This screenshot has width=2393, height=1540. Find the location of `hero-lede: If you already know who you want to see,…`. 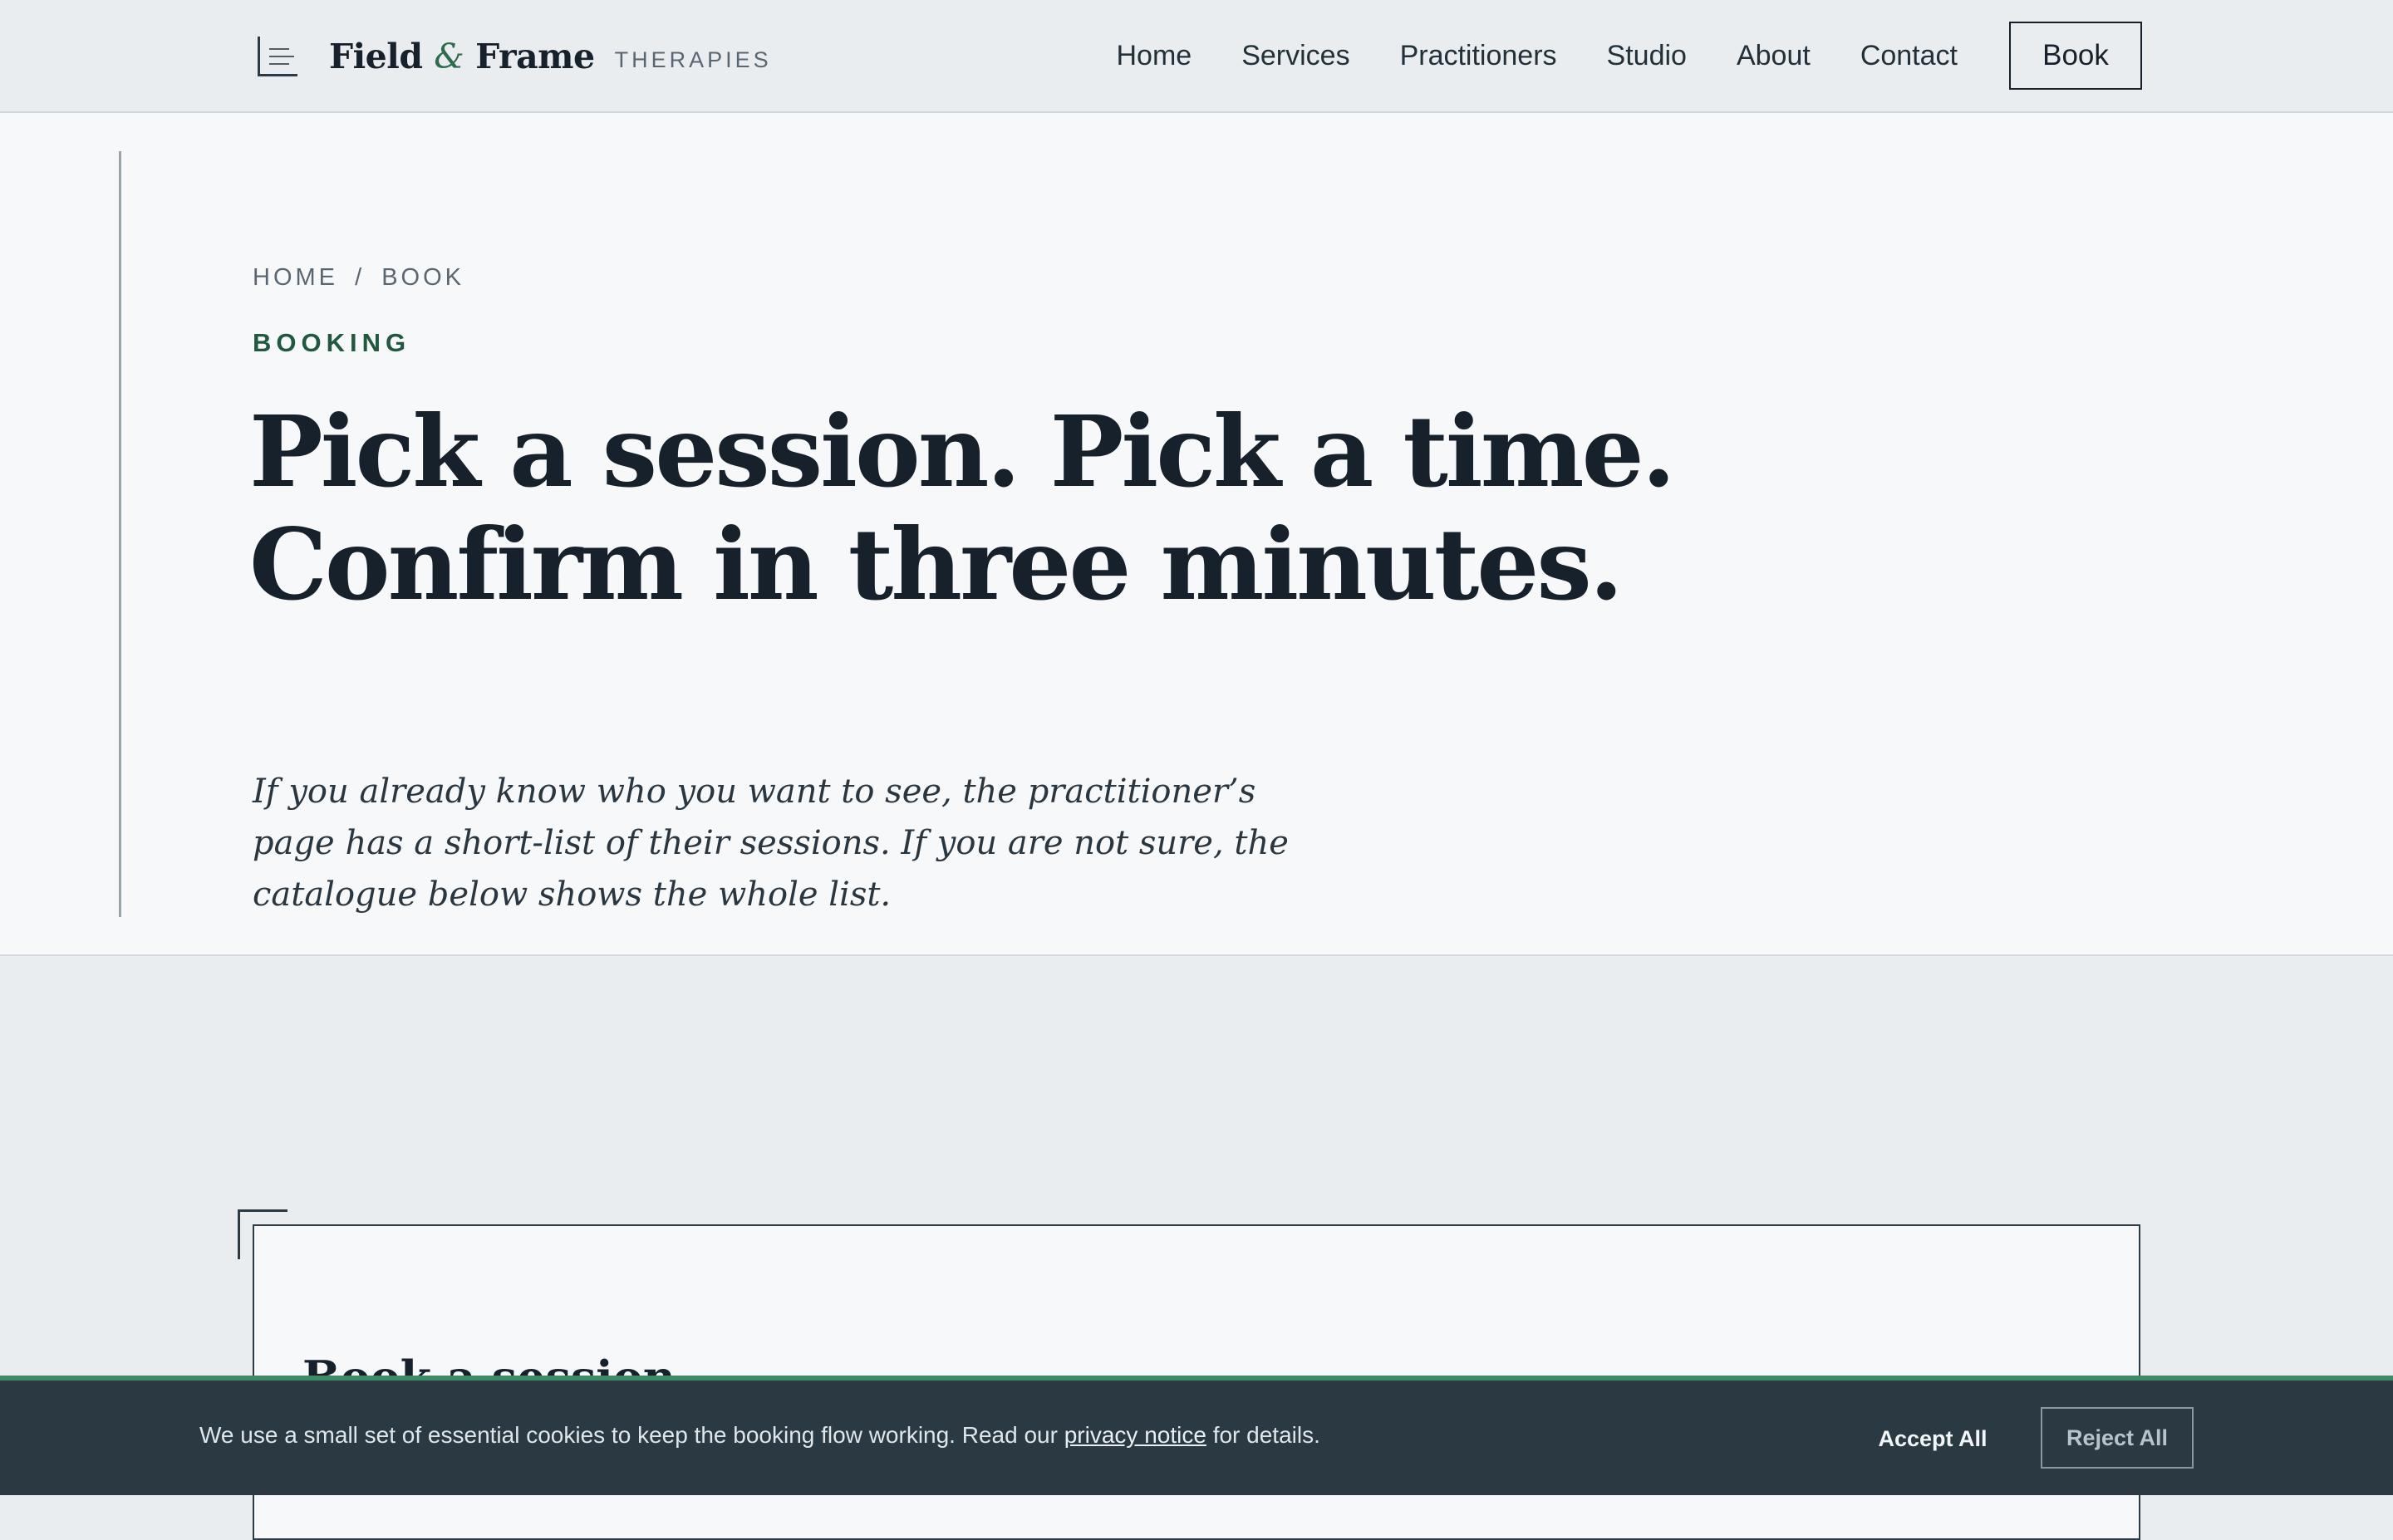

hero-lede: If you already know who you want to see,… is located at coordinates (771, 843).